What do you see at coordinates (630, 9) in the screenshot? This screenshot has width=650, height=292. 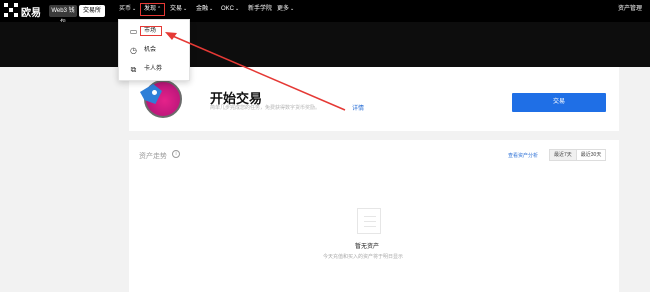 I see `nav-asset-management: 资产管理` at bounding box center [630, 9].